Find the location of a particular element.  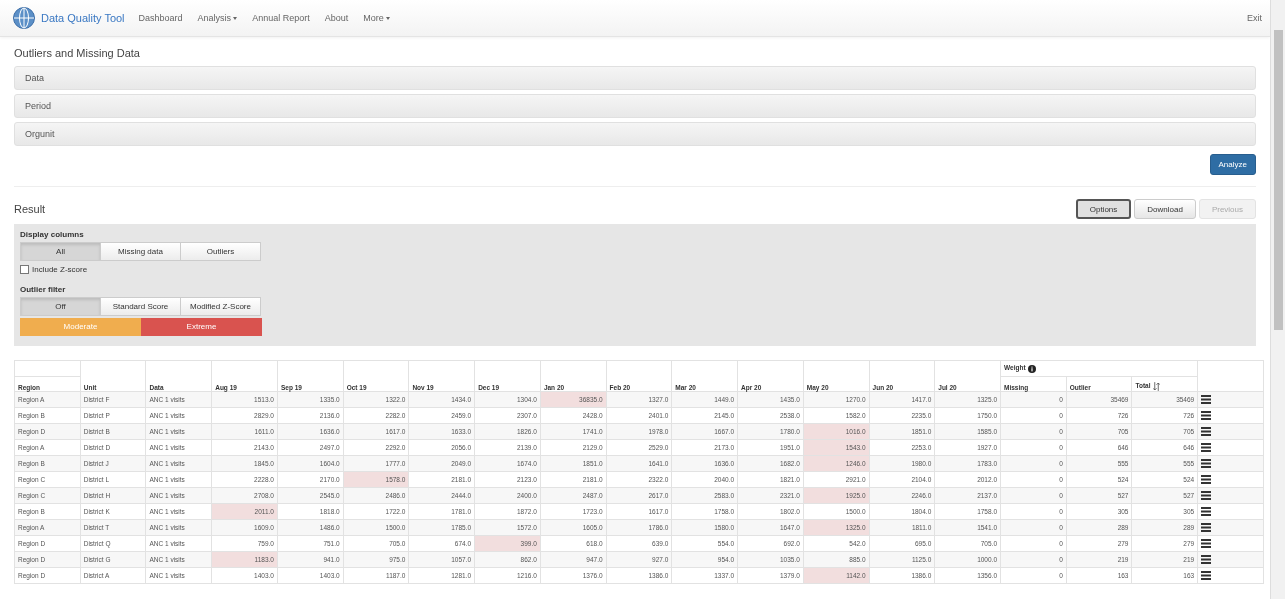

checkbox-label: Include Z-score is located at coordinates (60, 269).